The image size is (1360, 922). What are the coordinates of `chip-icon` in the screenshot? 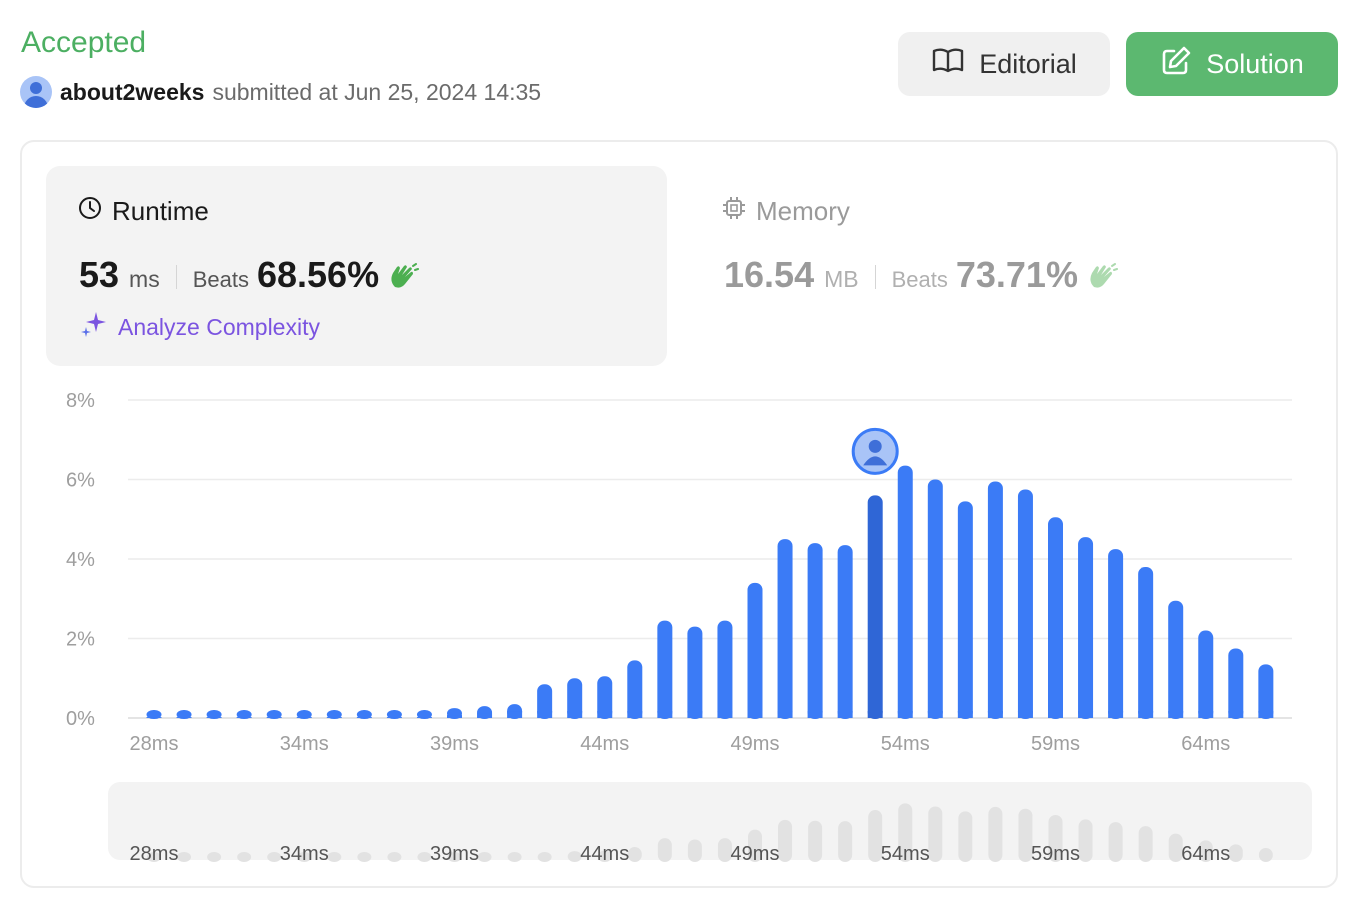 It's located at (734, 211).